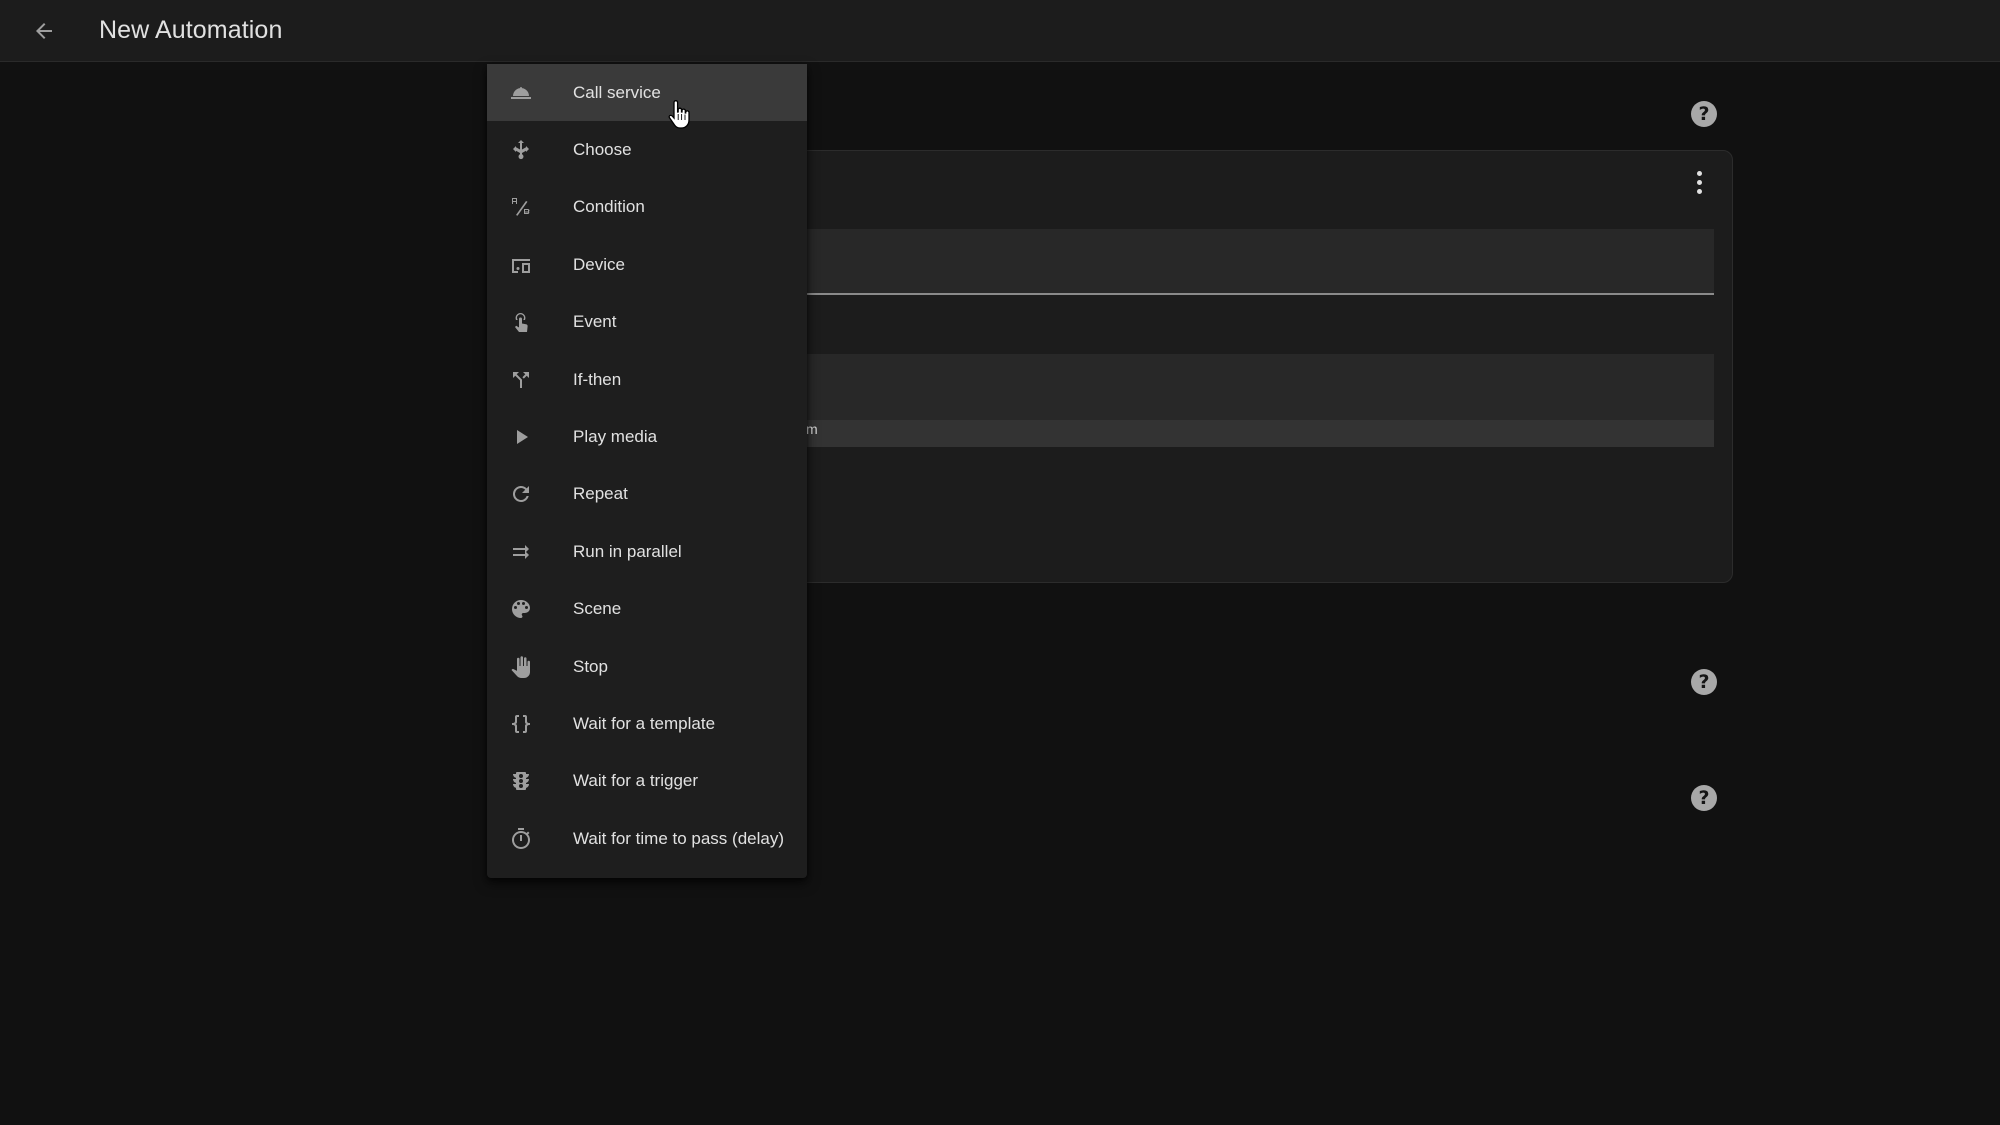 The height and width of the screenshot is (1125, 2000). Describe the element at coordinates (647, 666) in the screenshot. I see `menu-item-stop: Stop` at that location.